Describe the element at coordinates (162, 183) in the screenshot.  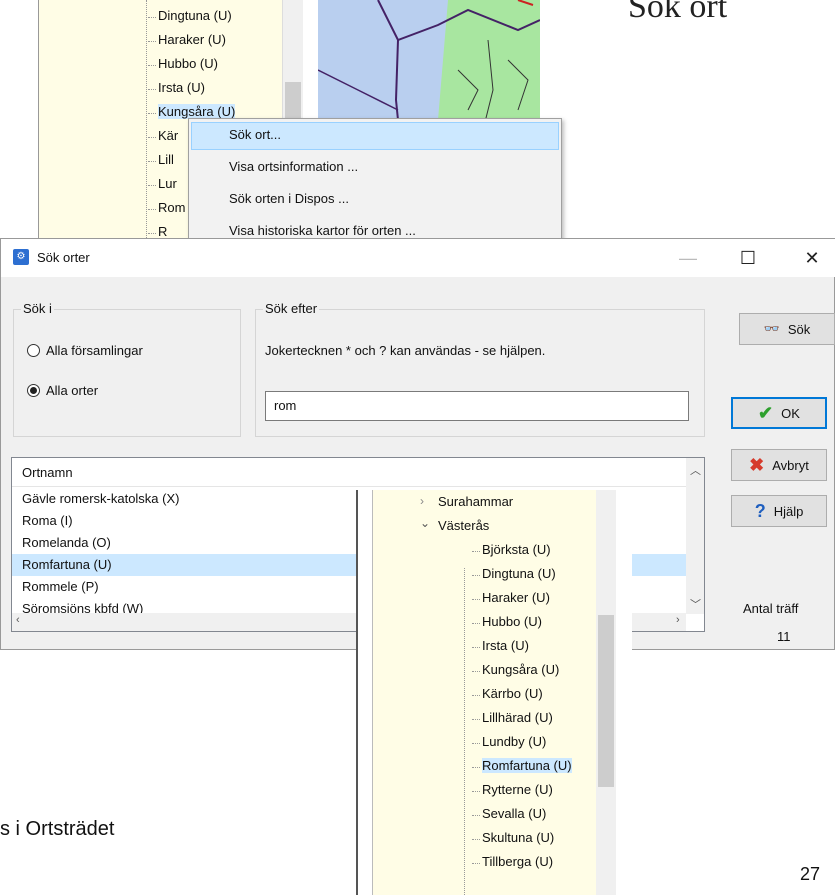
I see `tree-item: Lur` at that location.